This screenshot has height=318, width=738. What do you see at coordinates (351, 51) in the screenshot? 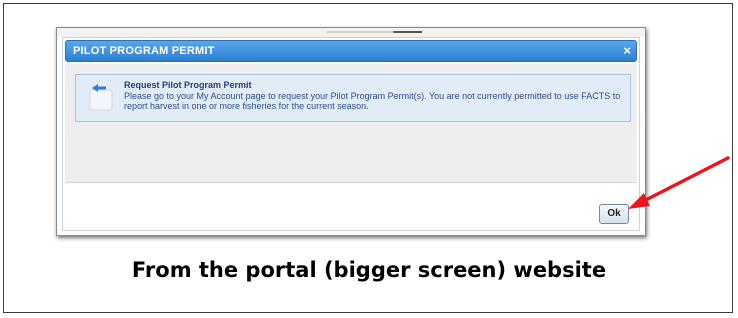
I see `dialog-titlebar: PILOT PROGRAM PERMIT ×` at bounding box center [351, 51].